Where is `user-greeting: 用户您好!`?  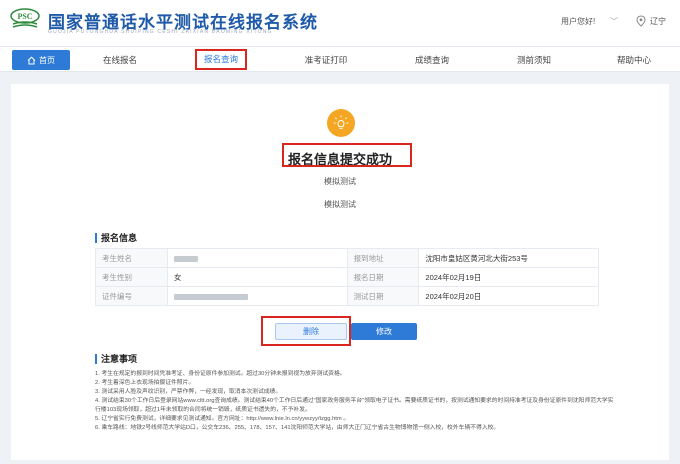 user-greeting: 用户您好! is located at coordinates (578, 21).